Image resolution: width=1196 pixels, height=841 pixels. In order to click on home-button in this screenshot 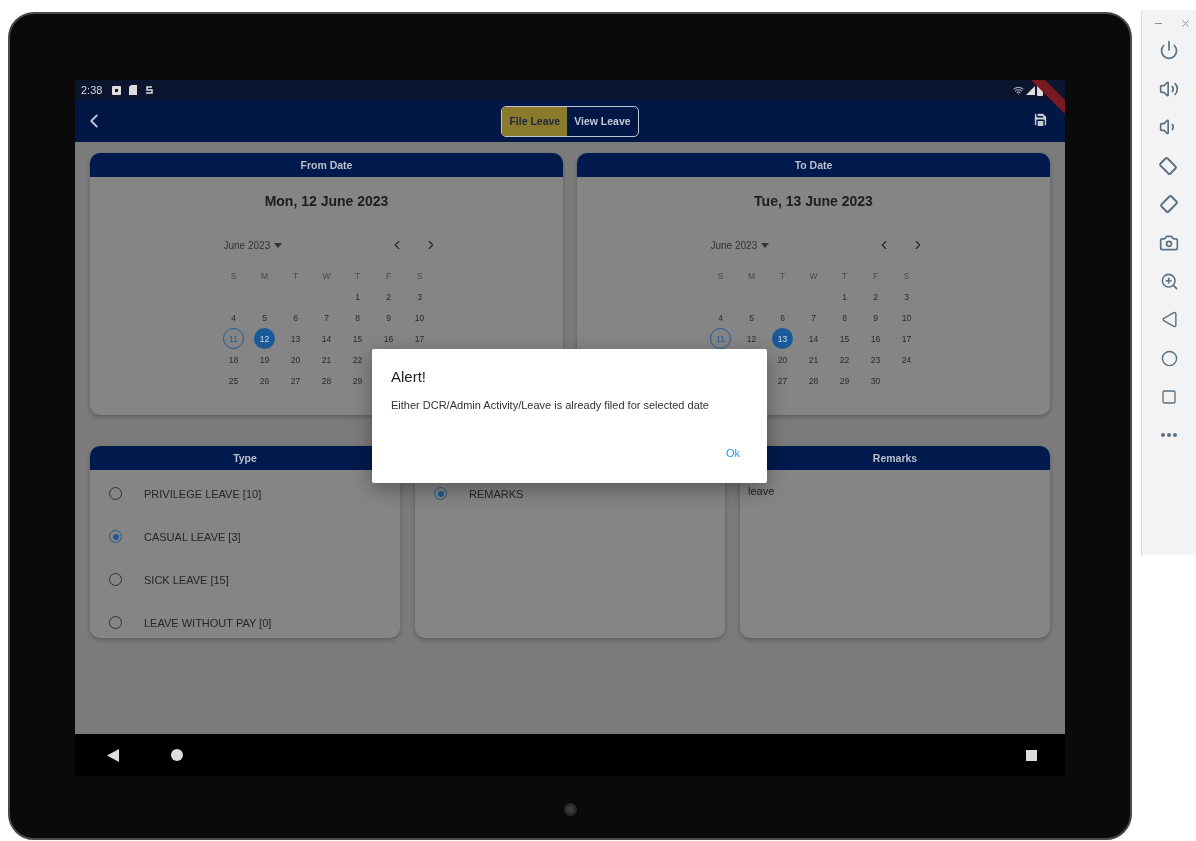, I will do `click(177, 755)`.